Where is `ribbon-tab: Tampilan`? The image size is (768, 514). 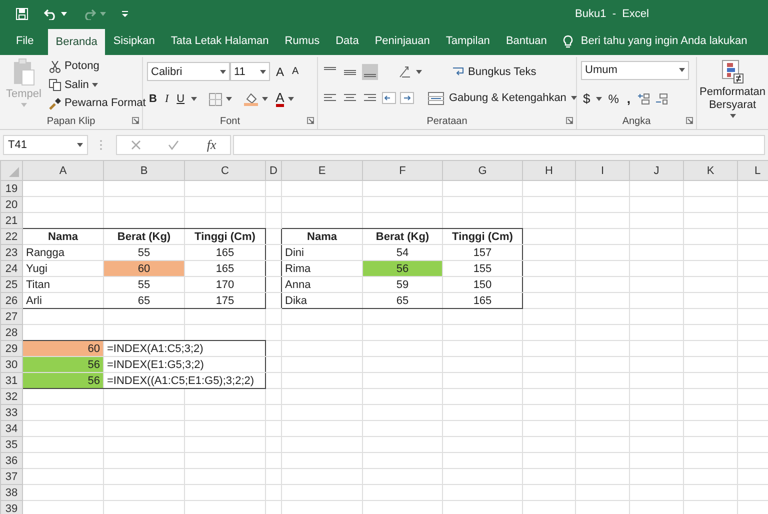 ribbon-tab: Tampilan is located at coordinates (468, 41).